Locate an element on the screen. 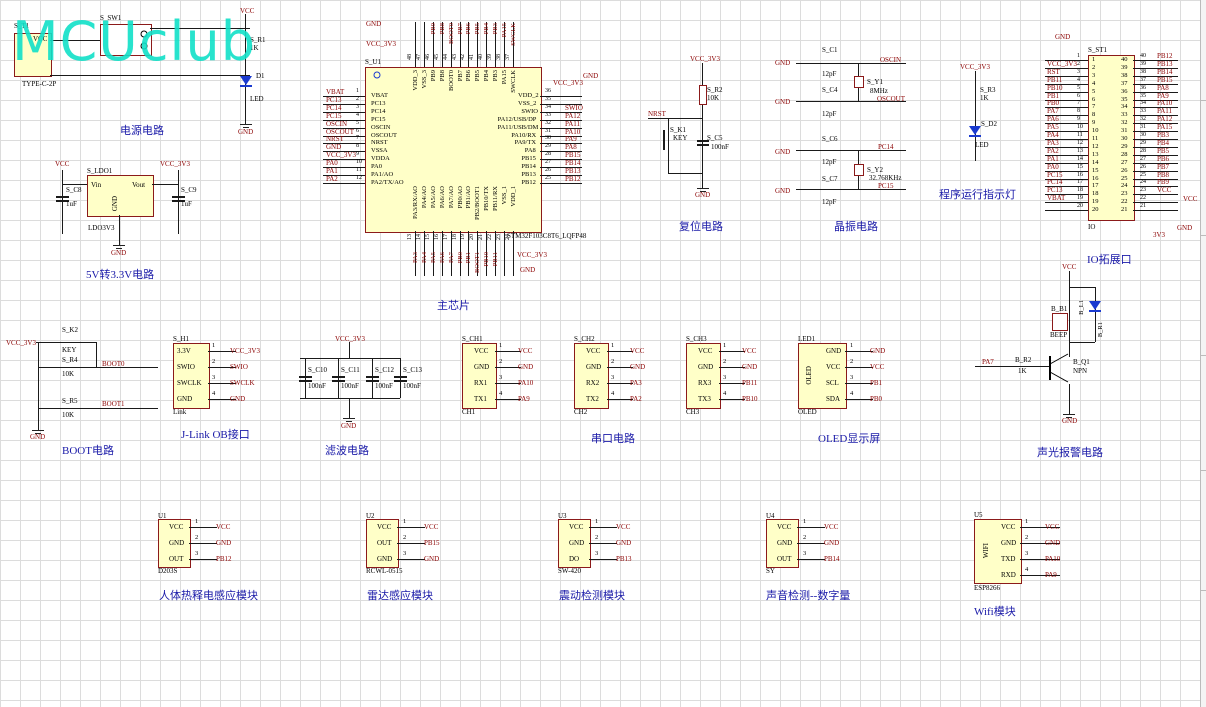 This screenshot has width=1206, height=707. reset-button-bar is located at coordinates (664, 140).